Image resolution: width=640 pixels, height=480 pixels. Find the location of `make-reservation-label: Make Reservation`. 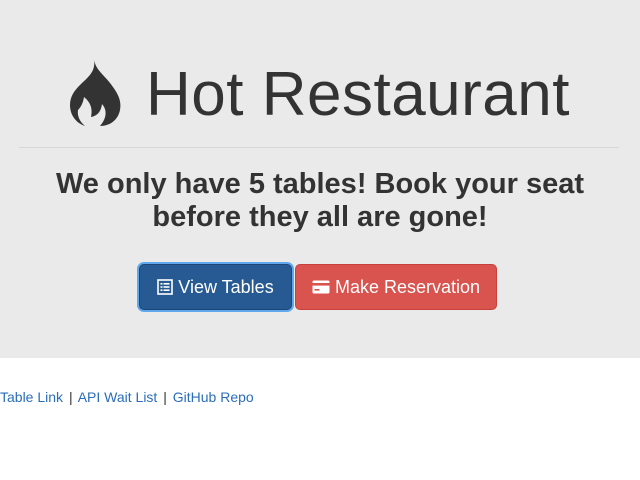

make-reservation-label: Make Reservation is located at coordinates (407, 286).